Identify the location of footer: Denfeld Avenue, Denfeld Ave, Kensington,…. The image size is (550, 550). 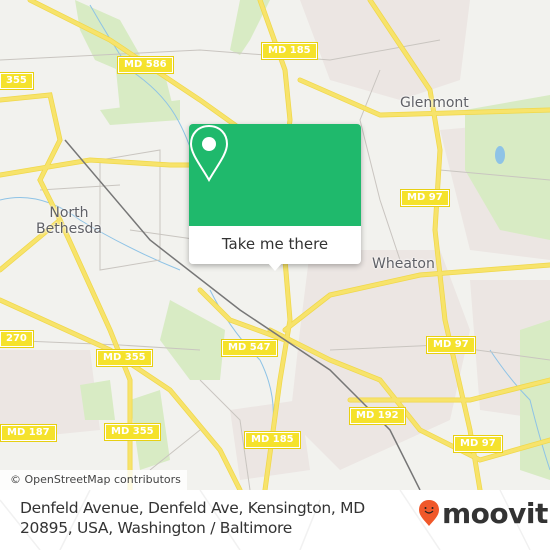
(275, 520).